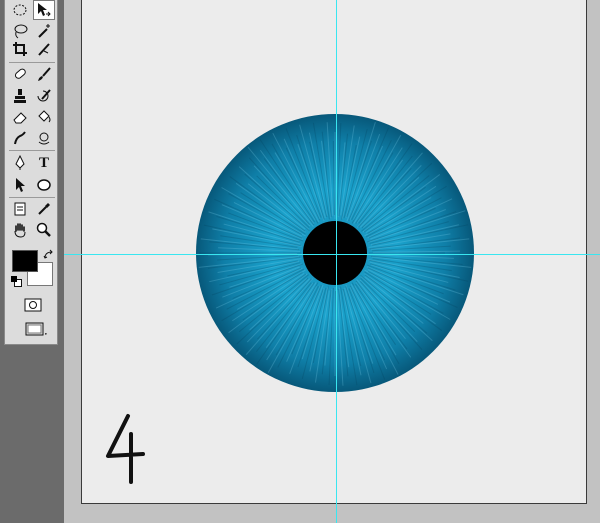  I want to click on swap-colors-icon, so click(49, 252).